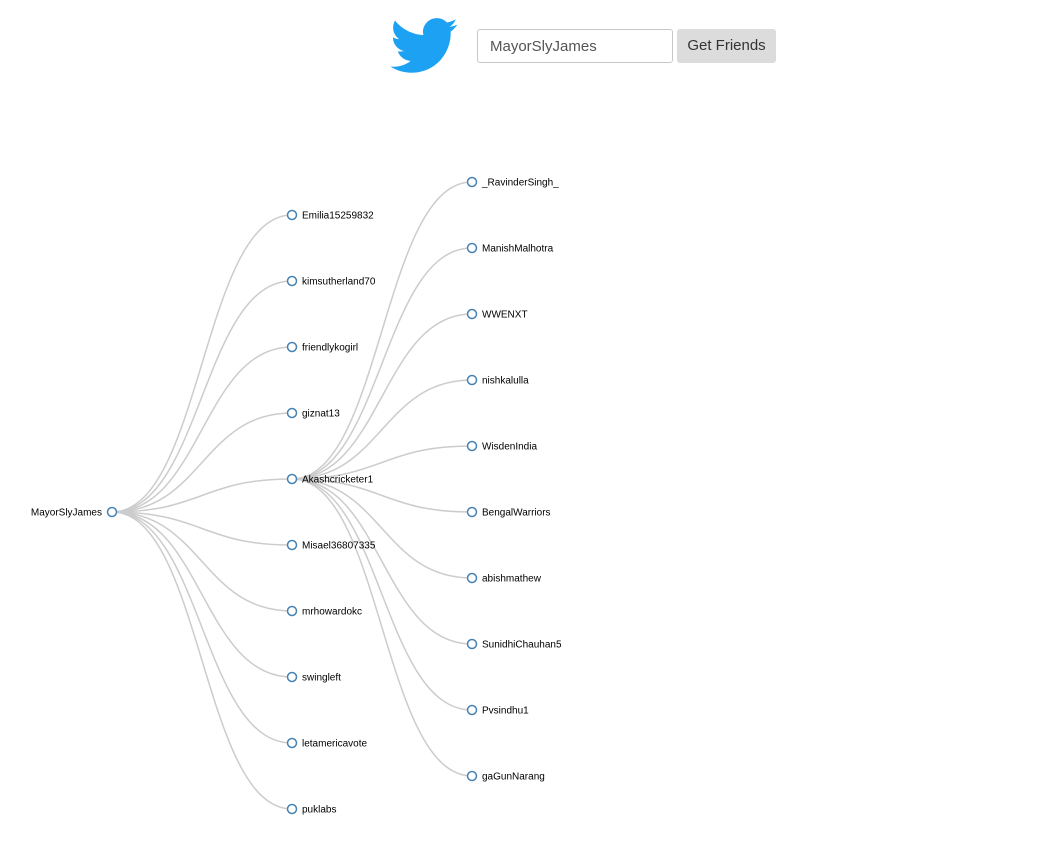  I want to click on tree-node: Emilia15259832, so click(330, 215).